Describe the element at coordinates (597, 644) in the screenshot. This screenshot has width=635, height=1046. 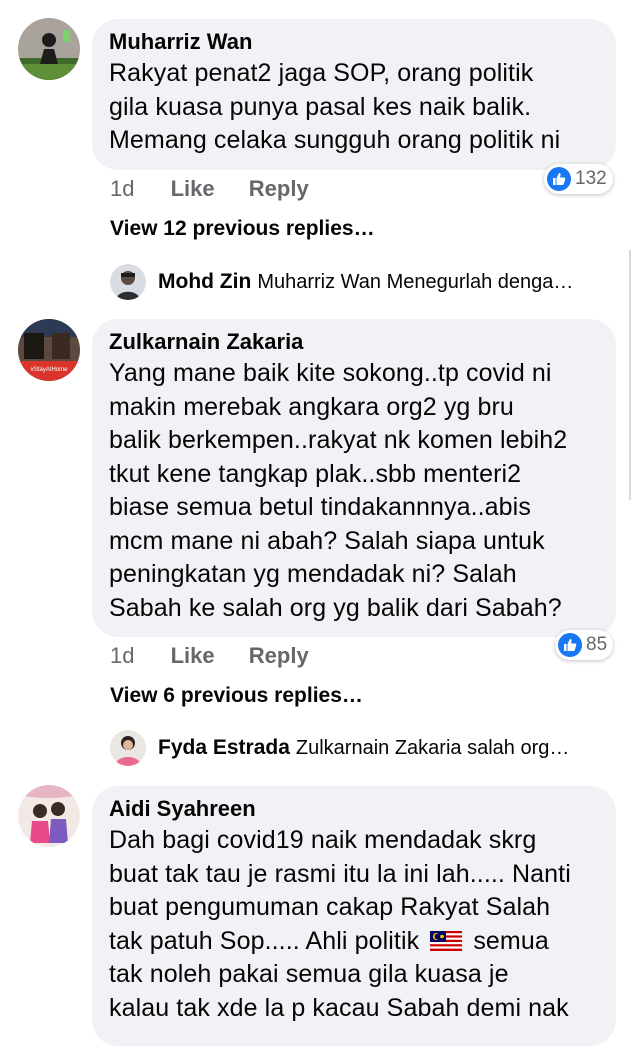
I see `reaction-count: 85` at that location.